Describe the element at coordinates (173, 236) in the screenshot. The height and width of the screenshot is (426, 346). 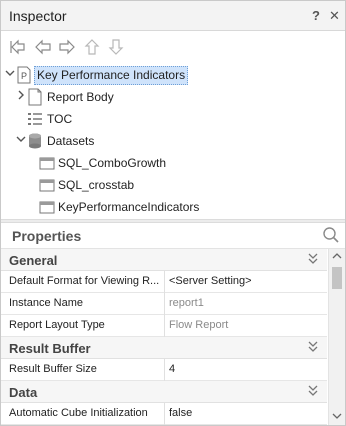
I see `properties-header: Properties` at that location.